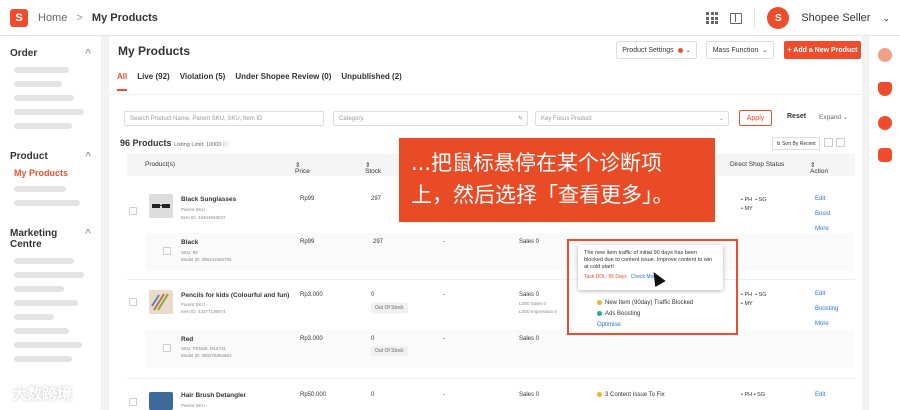  Describe the element at coordinates (529, 242) in the screenshot. I see `variant-sales: Sales 0` at that location.